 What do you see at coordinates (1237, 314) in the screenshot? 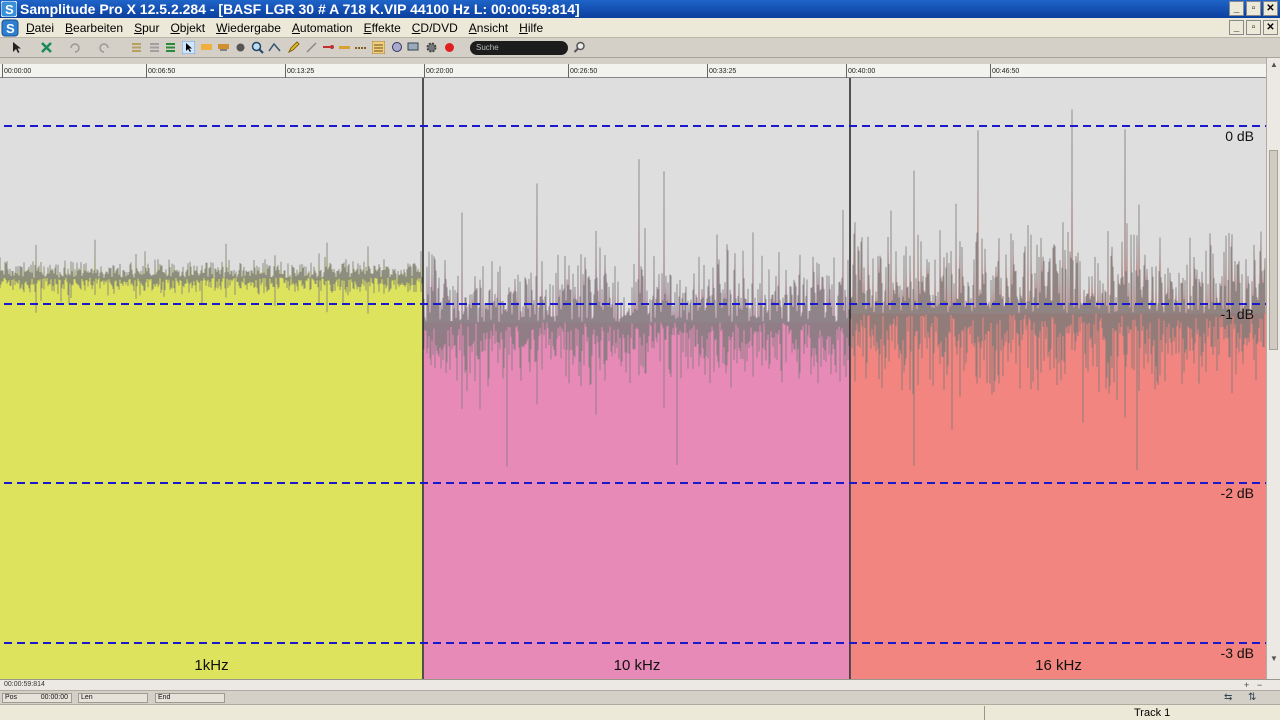
I see `db-label: -1 dB` at bounding box center [1237, 314].